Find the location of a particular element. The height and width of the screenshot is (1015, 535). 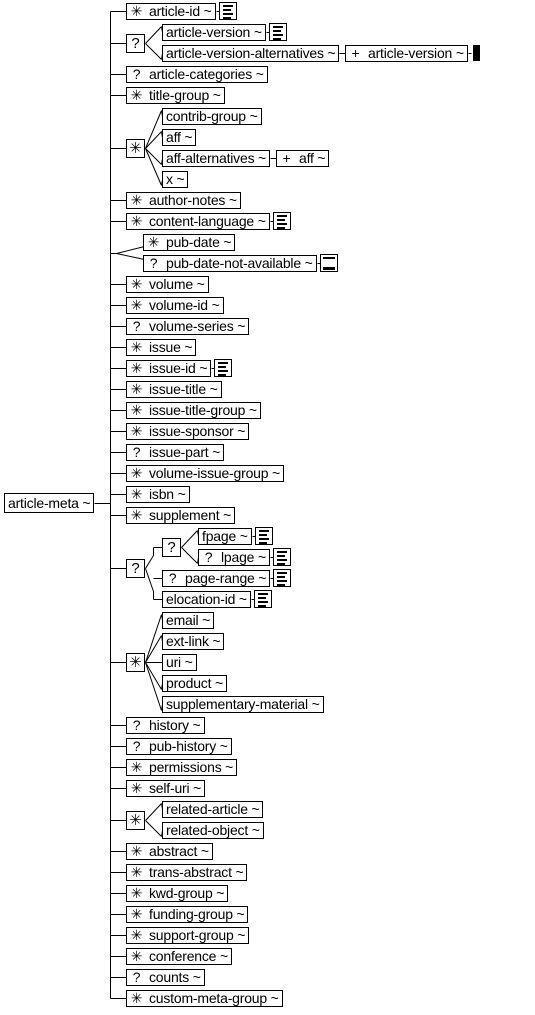

element-volume-issue-group: ✳ volume-issue-group ~ is located at coordinates (205, 473).